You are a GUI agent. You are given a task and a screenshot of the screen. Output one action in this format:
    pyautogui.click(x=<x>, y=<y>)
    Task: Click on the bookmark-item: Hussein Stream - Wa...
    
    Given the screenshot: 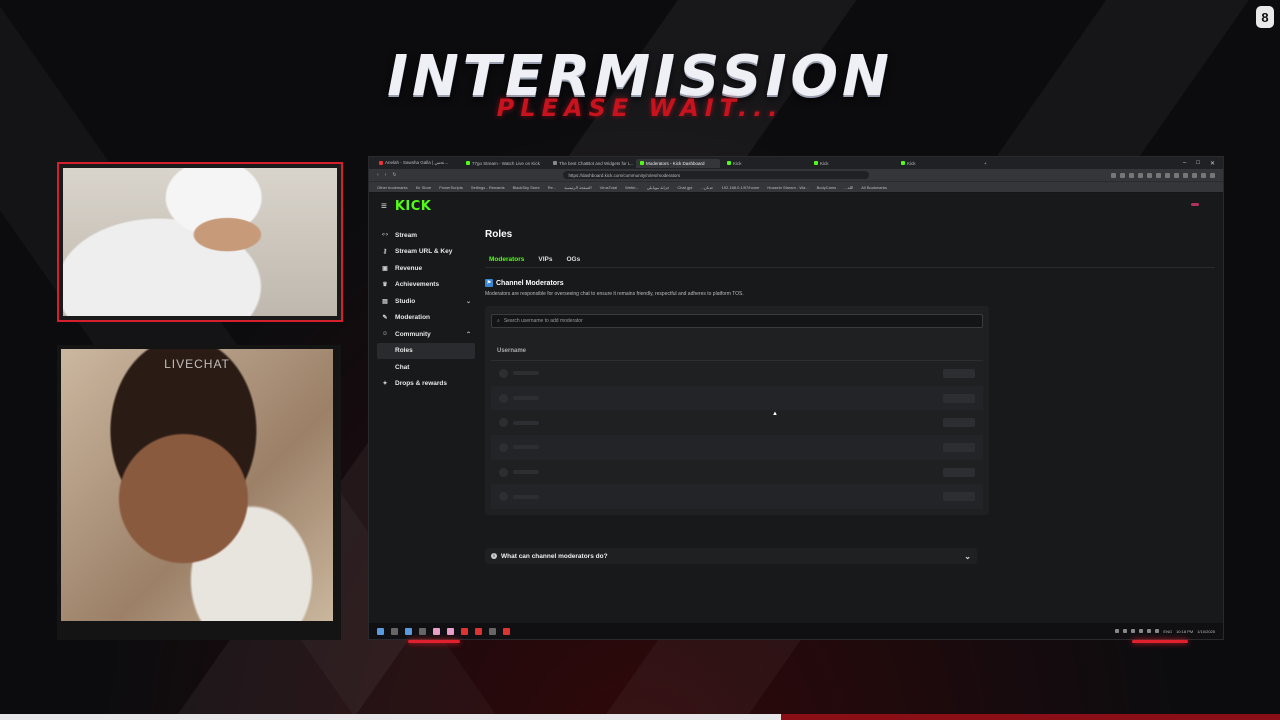 What is the action you would take?
    pyautogui.click(x=787, y=187)
    